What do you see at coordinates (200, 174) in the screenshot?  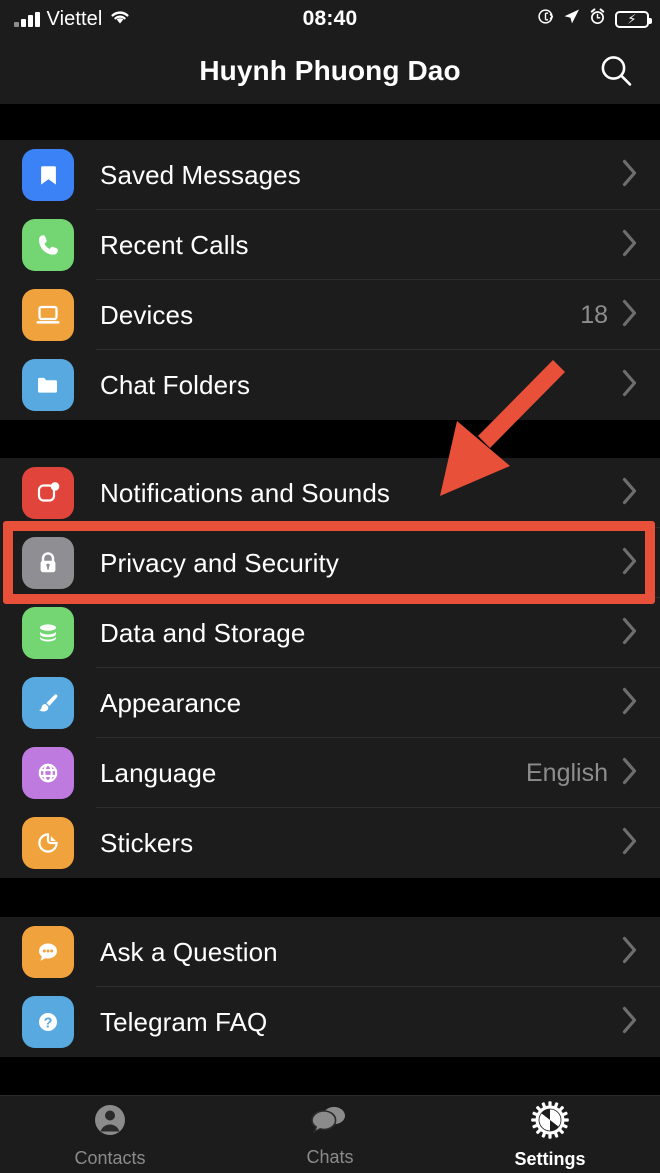 I see `row-label: Saved Messages` at bounding box center [200, 174].